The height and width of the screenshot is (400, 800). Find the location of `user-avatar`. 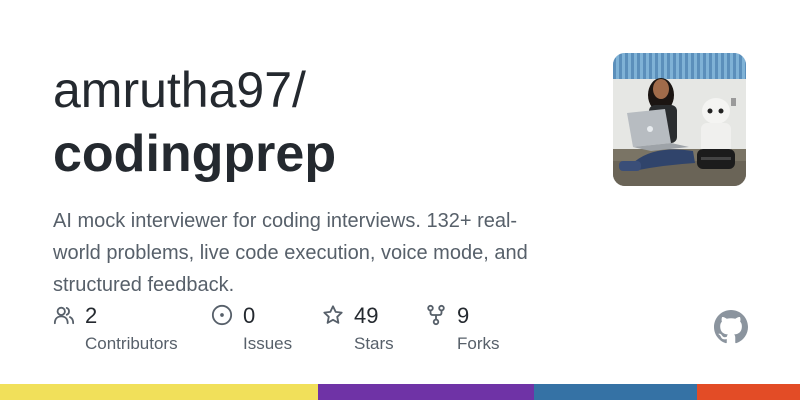

user-avatar is located at coordinates (679, 119).